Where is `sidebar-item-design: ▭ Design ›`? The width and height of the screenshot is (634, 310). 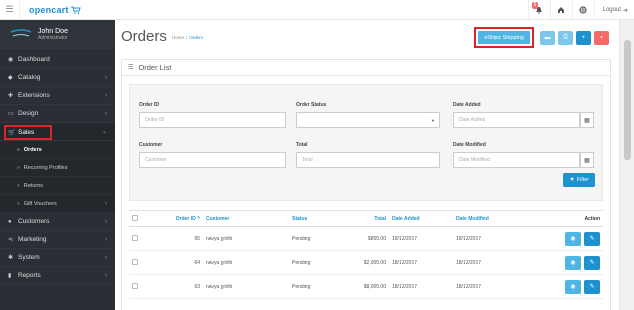
sidebar-item-design: ▭ Design › is located at coordinates (57, 114).